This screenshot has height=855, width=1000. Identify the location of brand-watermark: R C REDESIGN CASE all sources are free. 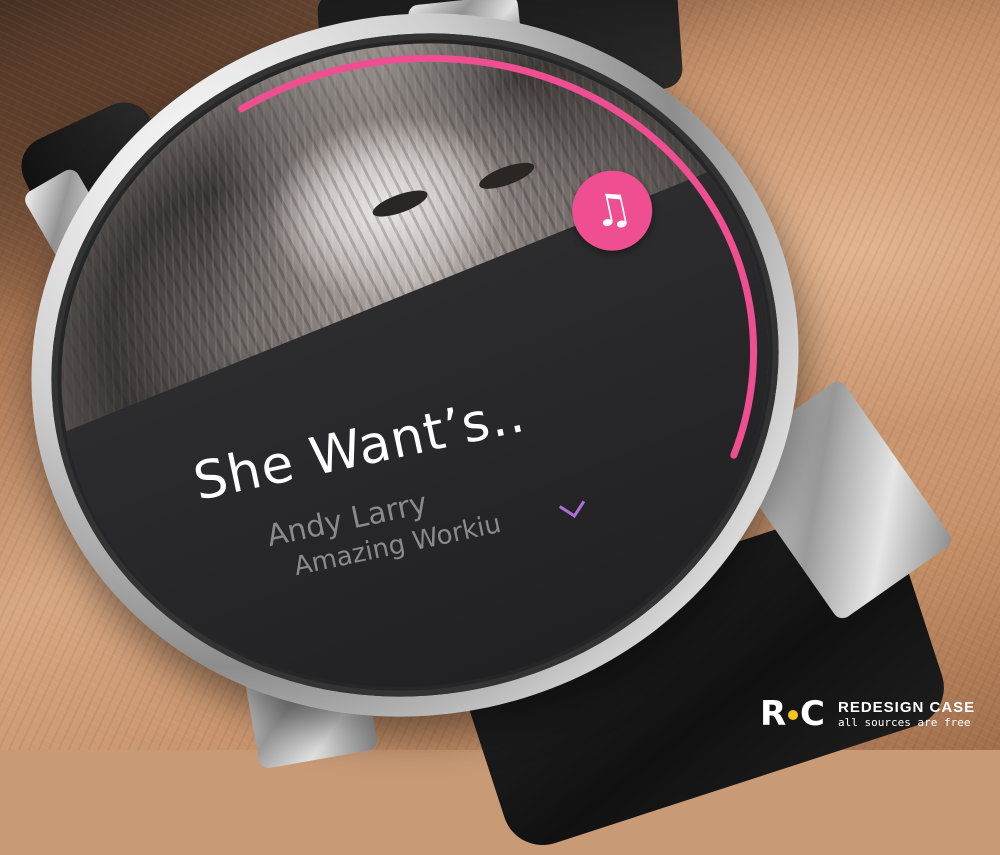
(867, 714).